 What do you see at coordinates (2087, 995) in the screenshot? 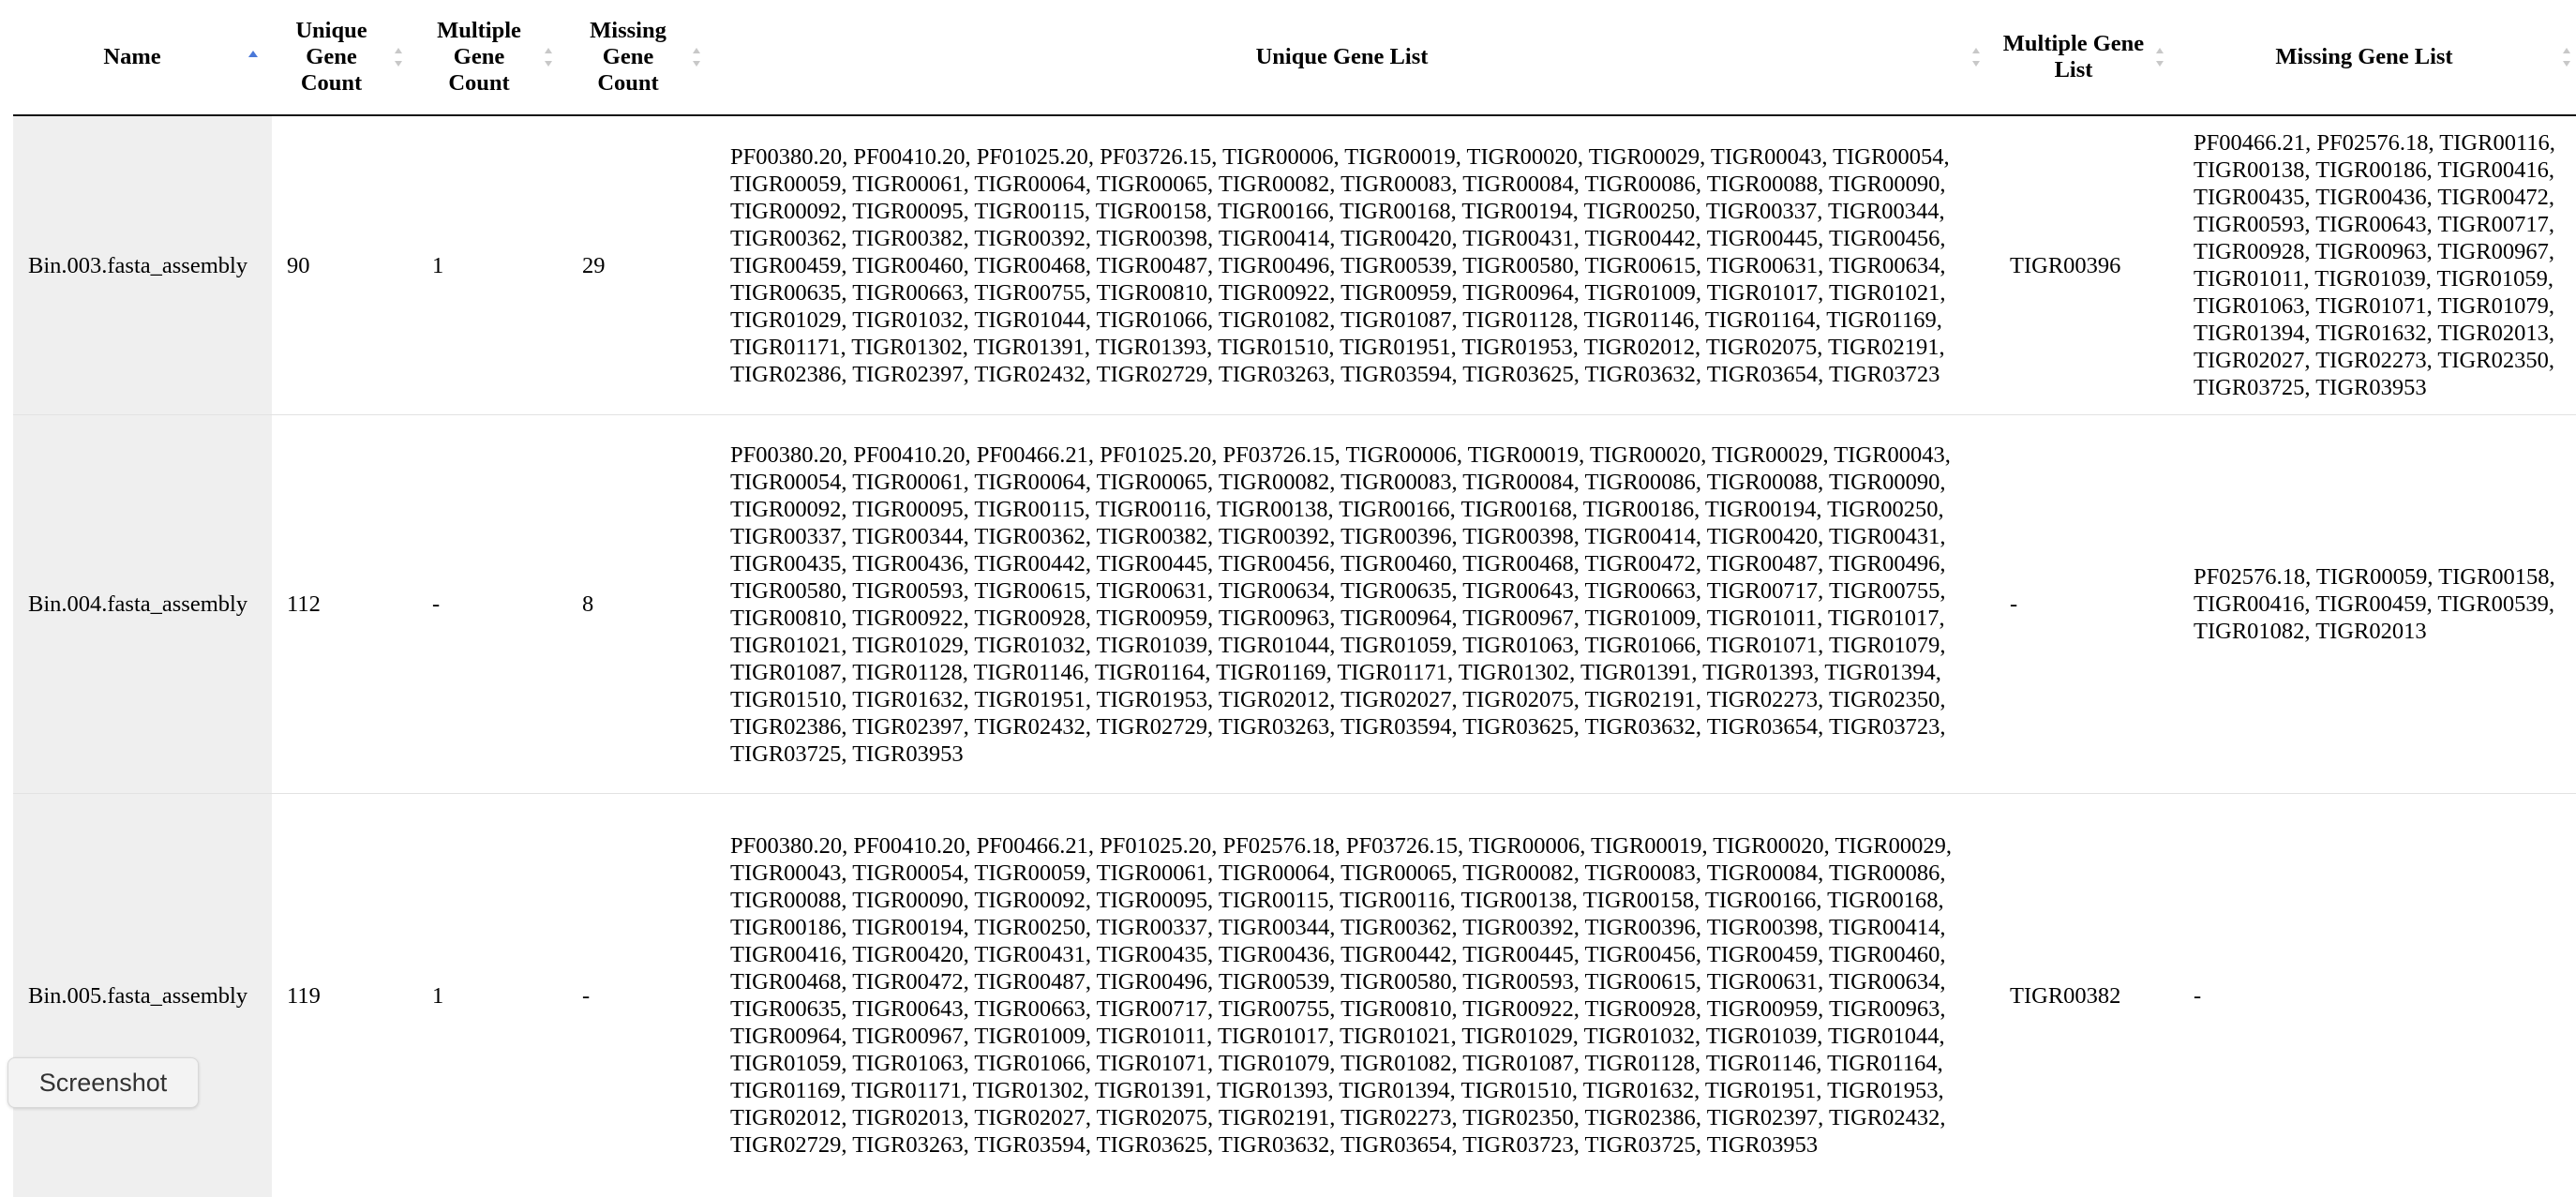
I see `cell-multiple-gene-list: TIGR00382` at bounding box center [2087, 995].